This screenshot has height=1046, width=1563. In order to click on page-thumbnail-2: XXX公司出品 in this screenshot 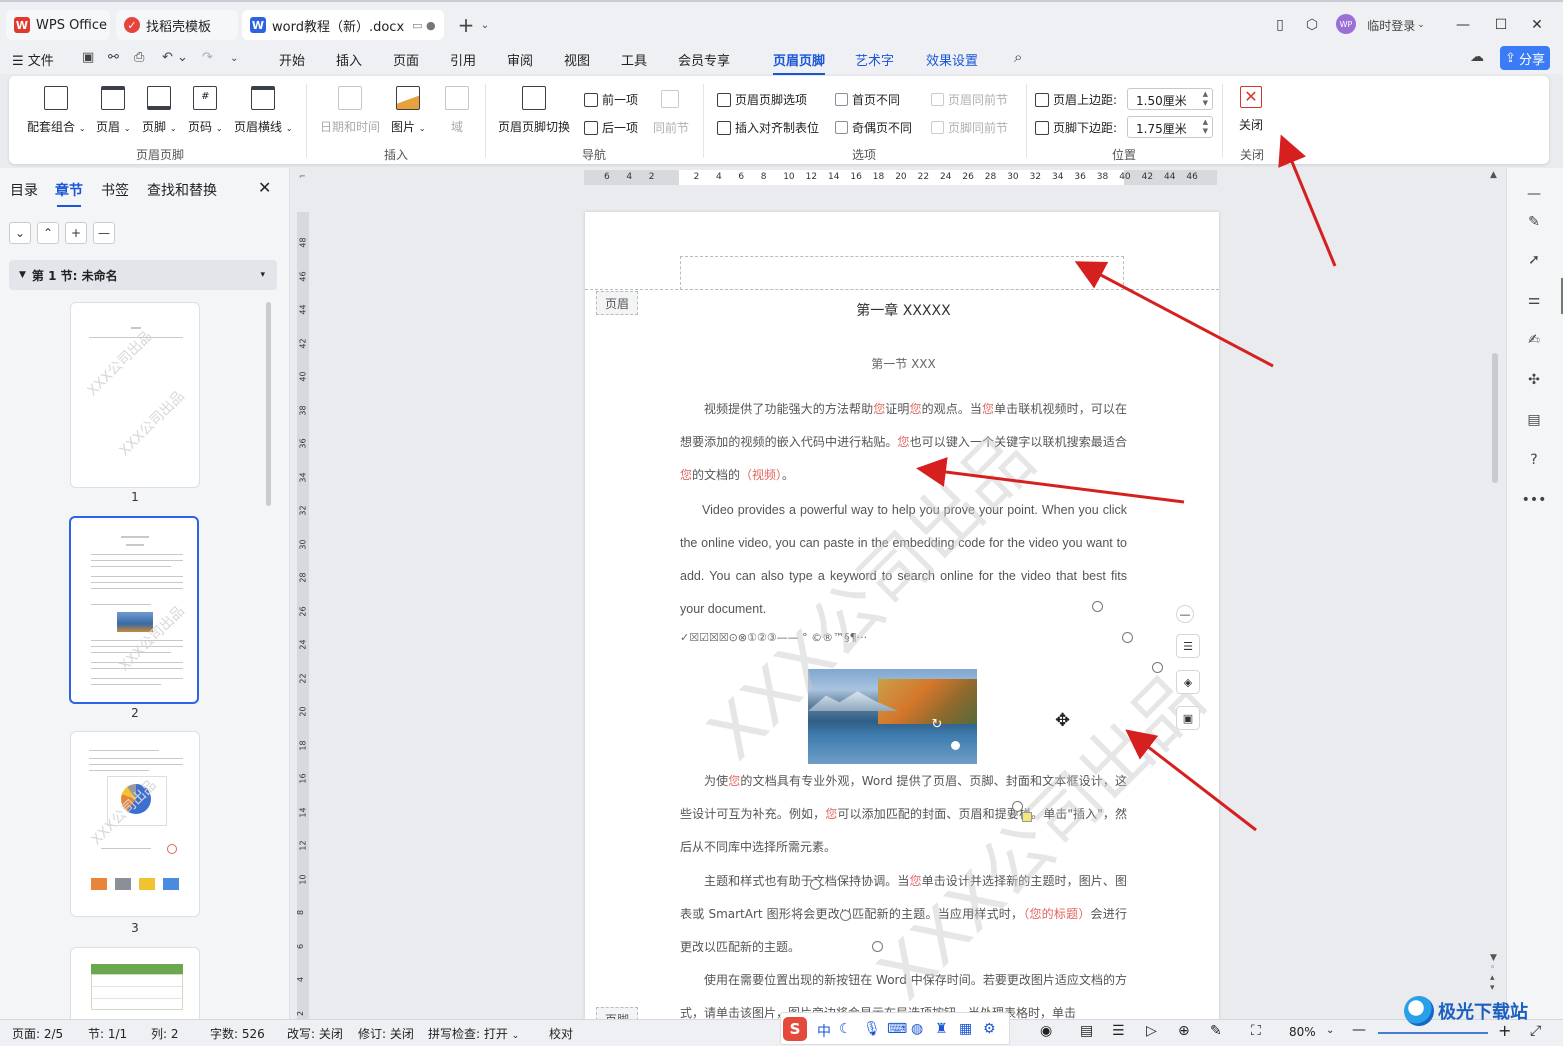, I will do `click(134, 610)`.